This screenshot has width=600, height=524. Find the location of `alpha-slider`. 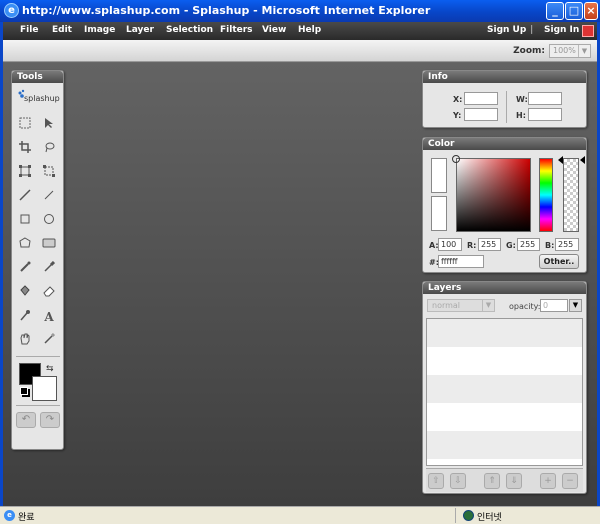

alpha-slider is located at coordinates (571, 195).